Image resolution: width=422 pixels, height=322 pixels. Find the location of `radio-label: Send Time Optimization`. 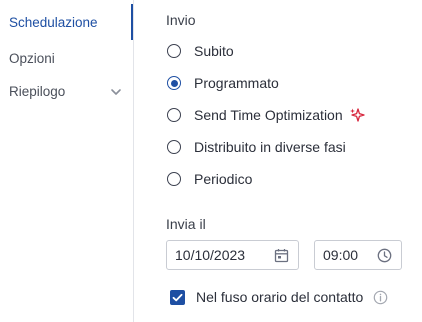

radio-label: Send Time Optimization is located at coordinates (268, 115).